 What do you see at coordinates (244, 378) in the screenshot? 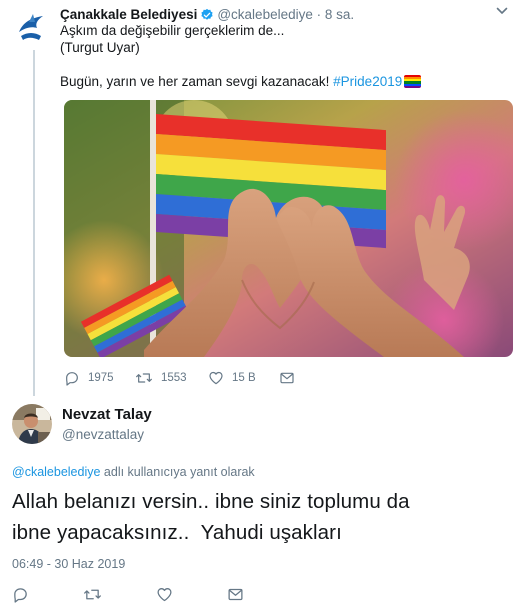
I see `like-count: 15 B` at bounding box center [244, 378].